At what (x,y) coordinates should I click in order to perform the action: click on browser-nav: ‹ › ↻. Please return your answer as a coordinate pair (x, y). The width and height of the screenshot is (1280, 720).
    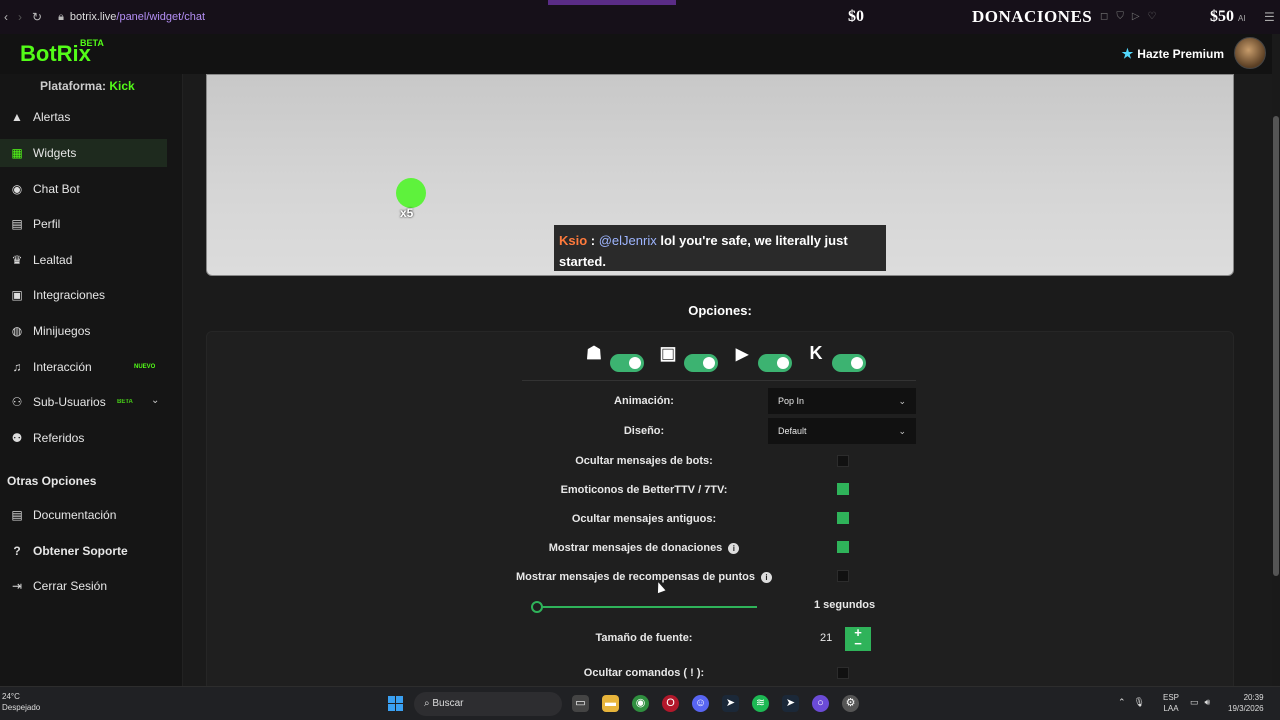
    Looking at the image, I should click on (23, 17).